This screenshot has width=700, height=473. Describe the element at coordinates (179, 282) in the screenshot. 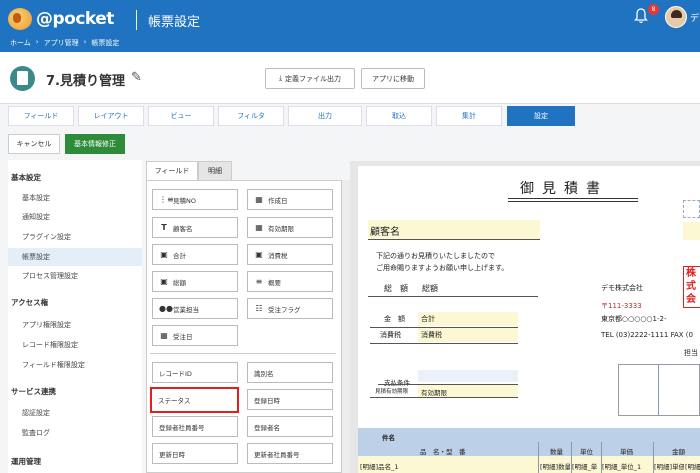

I see `field-label: 総額` at that location.